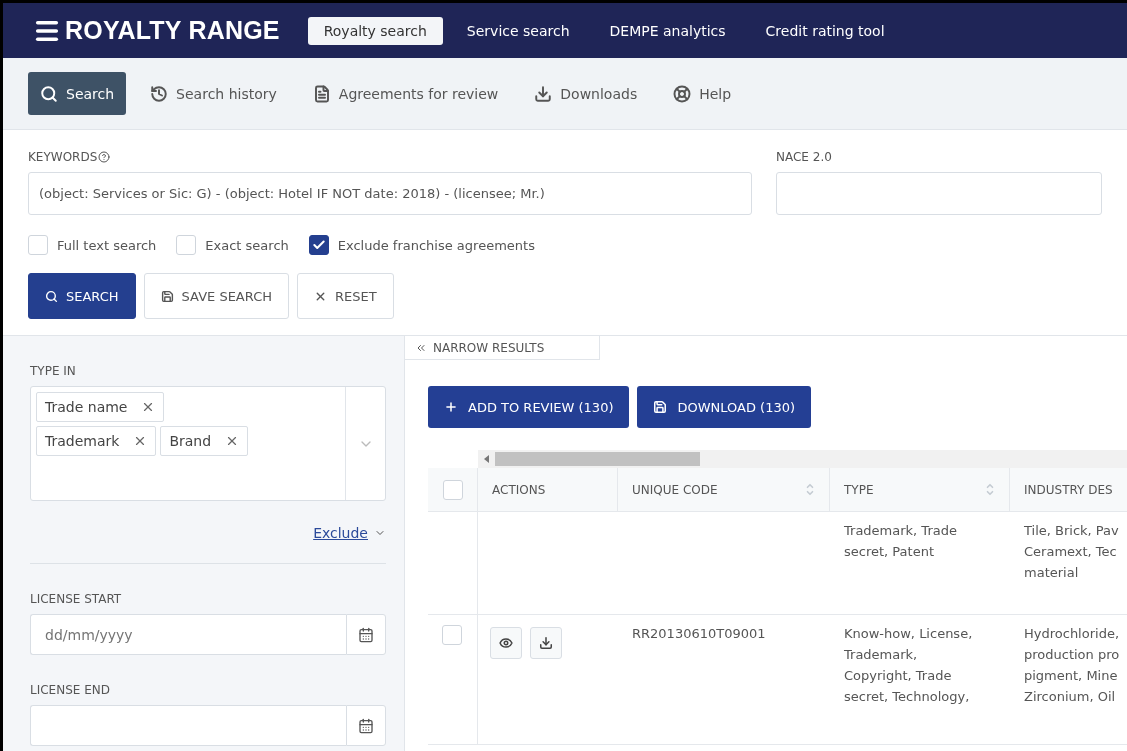 The image size is (1127, 751). I want to click on eye-icon, so click(506, 643).